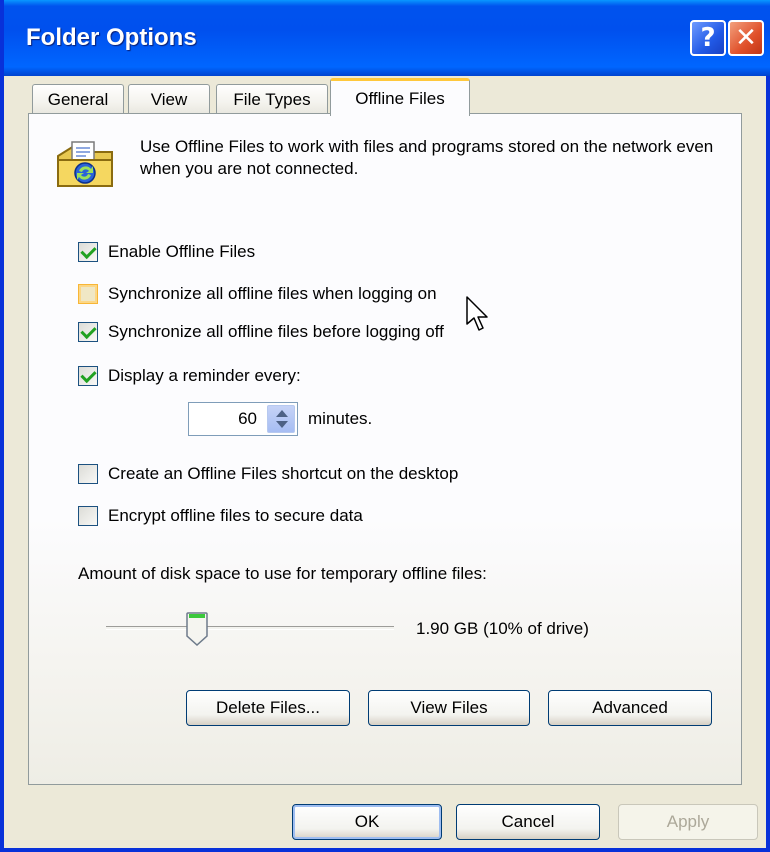  I want to click on cancel-button: Cancel, so click(528, 822).